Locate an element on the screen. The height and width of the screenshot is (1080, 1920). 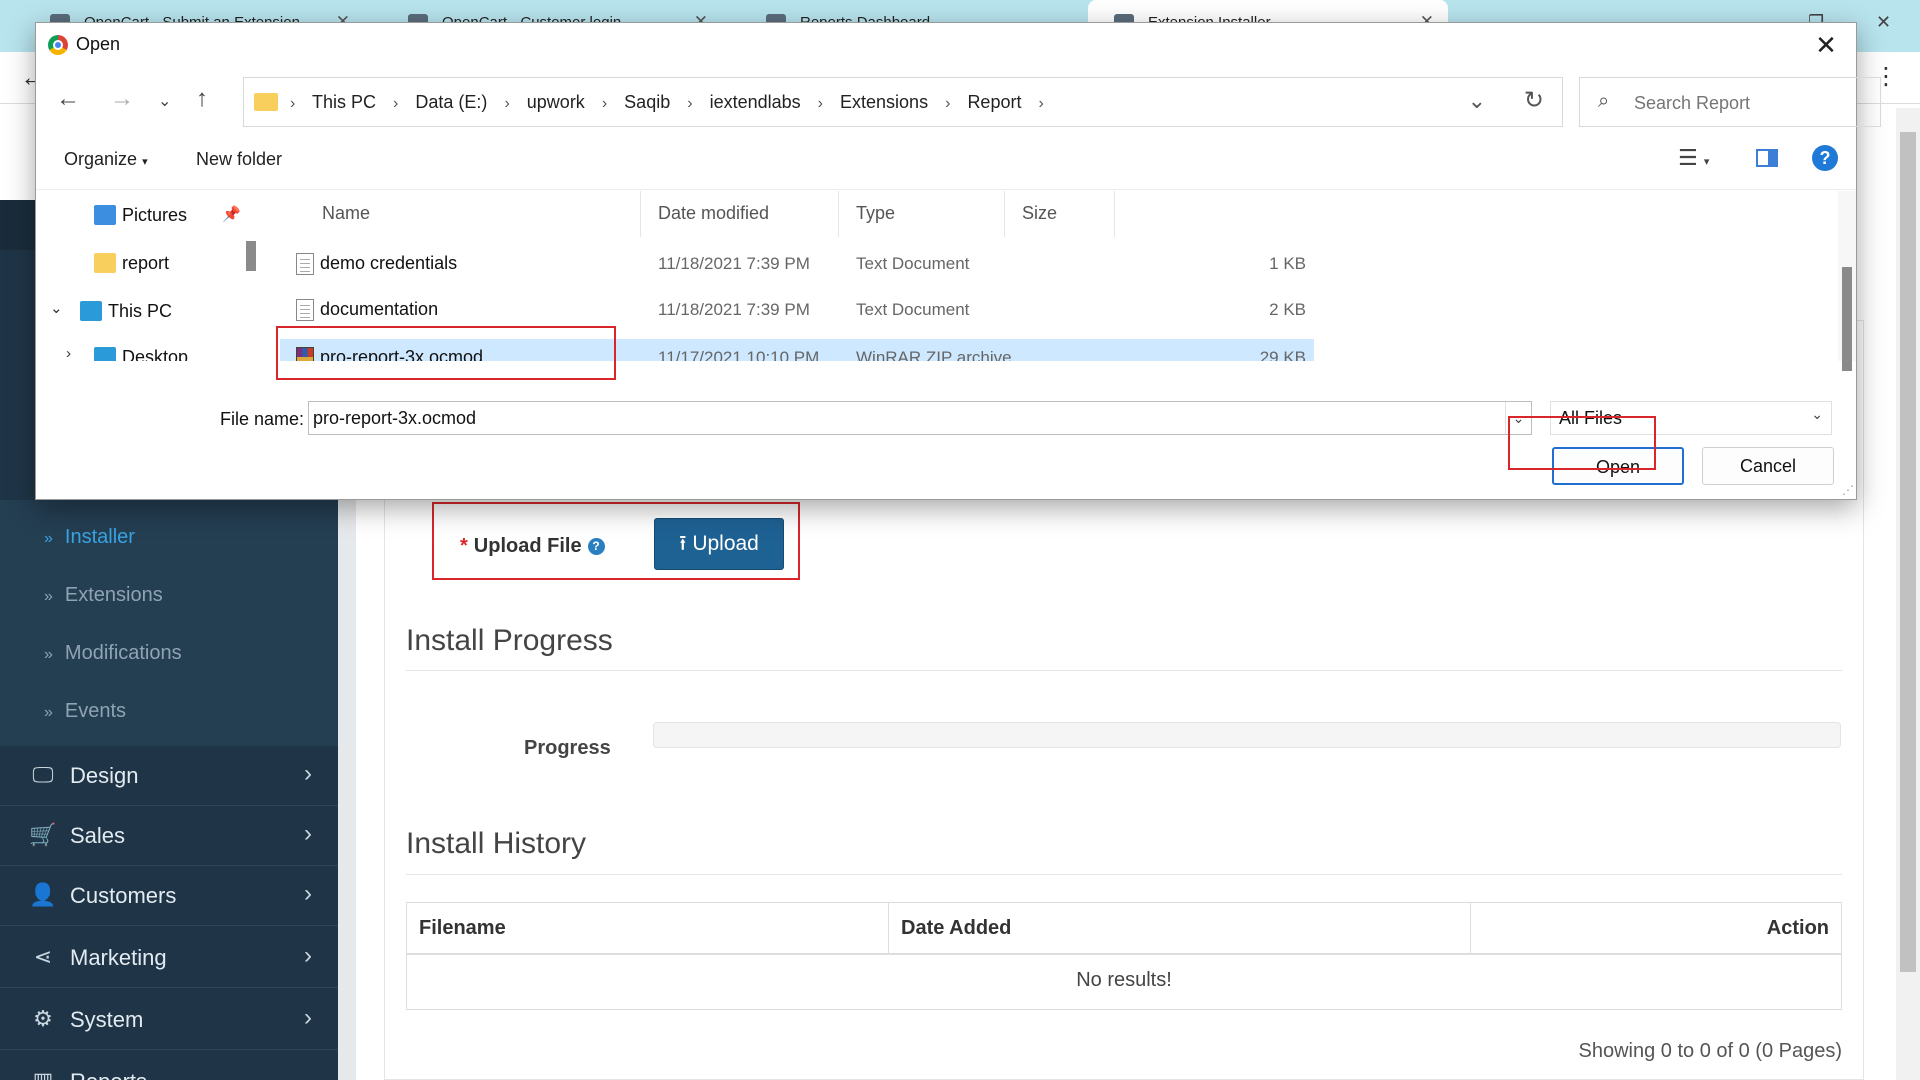
upload-button: ⭱ Upload is located at coordinates (719, 544).